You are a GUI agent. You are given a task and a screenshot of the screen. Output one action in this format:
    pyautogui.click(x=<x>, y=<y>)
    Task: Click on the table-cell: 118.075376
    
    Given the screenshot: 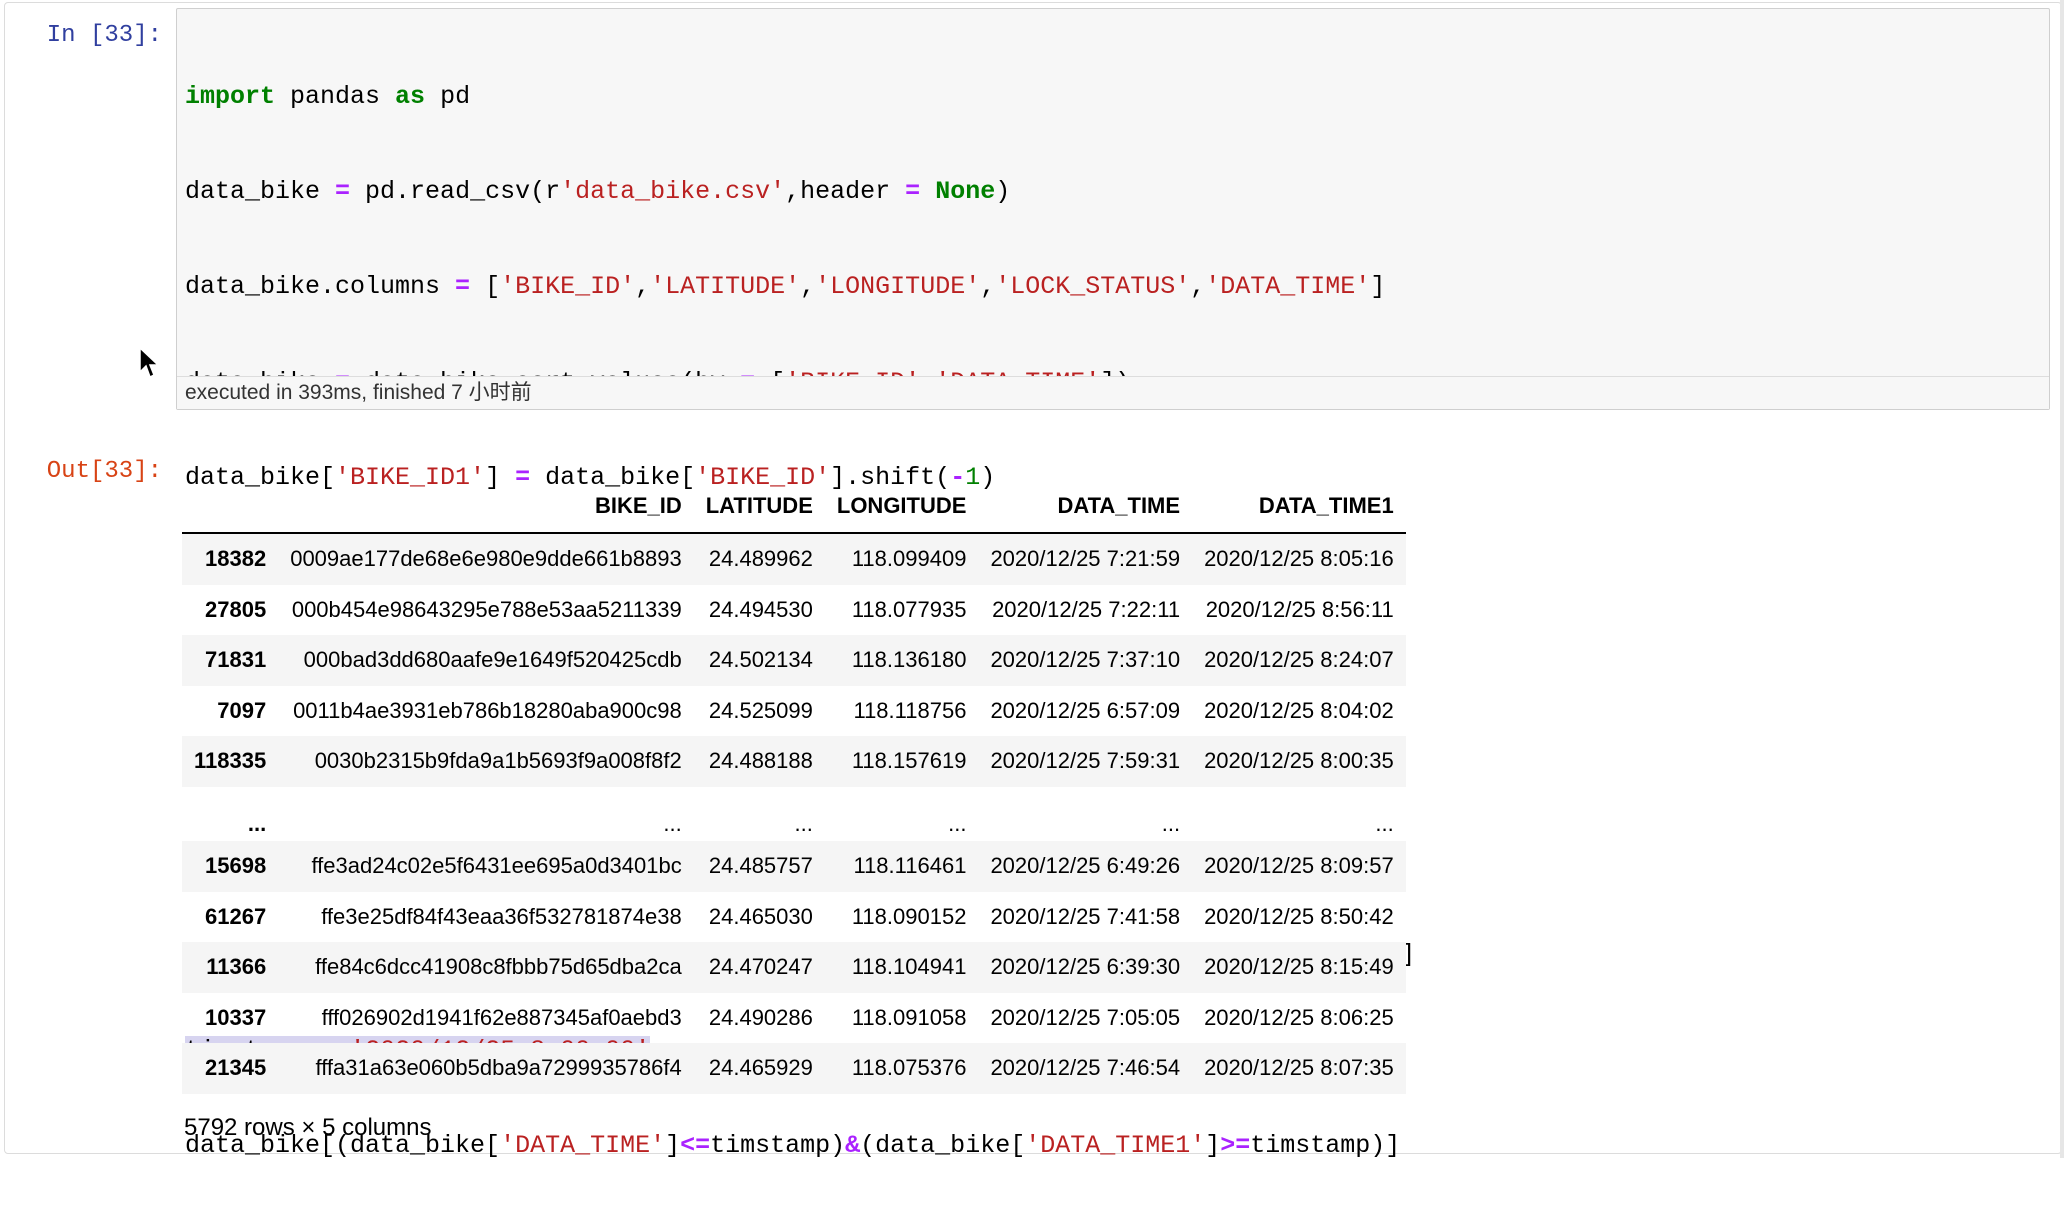 What is the action you would take?
    pyautogui.click(x=909, y=1068)
    